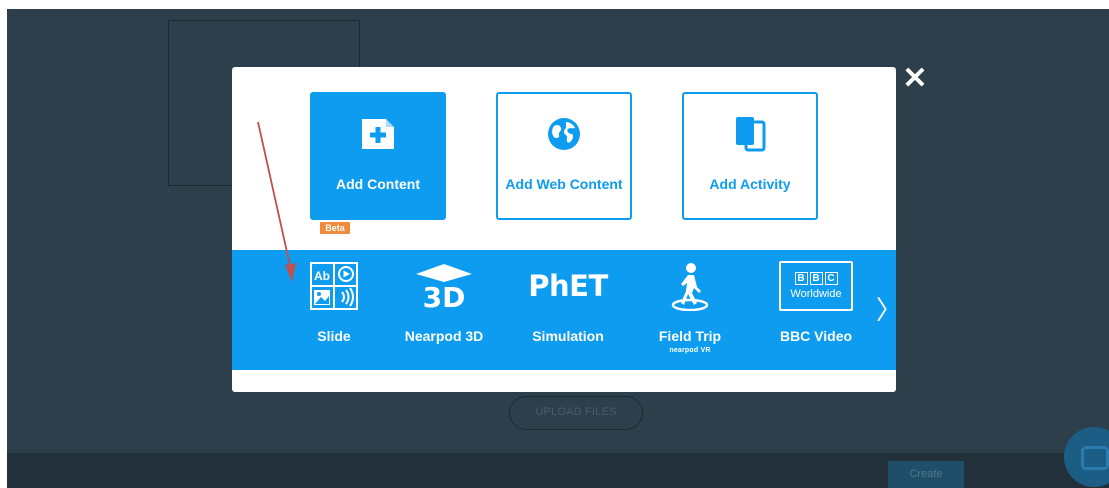  Describe the element at coordinates (750, 134) in the screenshot. I see `activity-icon` at that location.